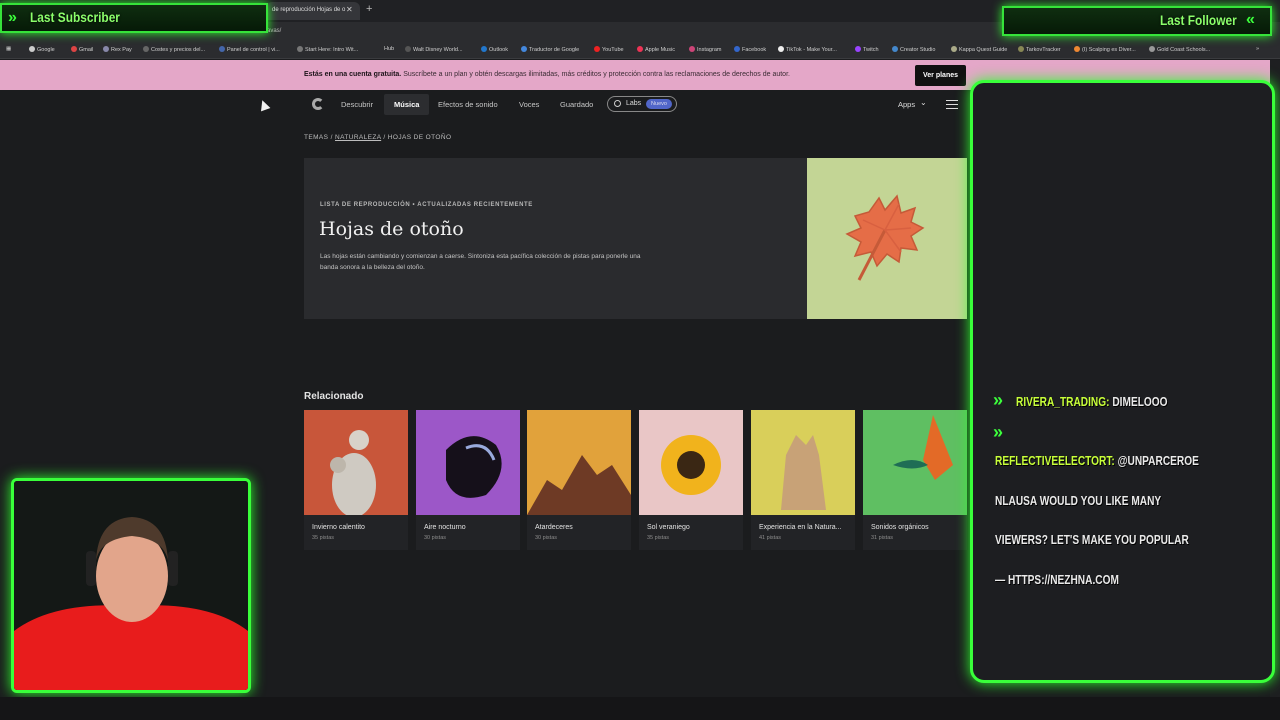 Image resolution: width=1280 pixels, height=720 pixels. What do you see at coordinates (349, 9) in the screenshot?
I see `tab-close-icon: ✕` at bounding box center [349, 9].